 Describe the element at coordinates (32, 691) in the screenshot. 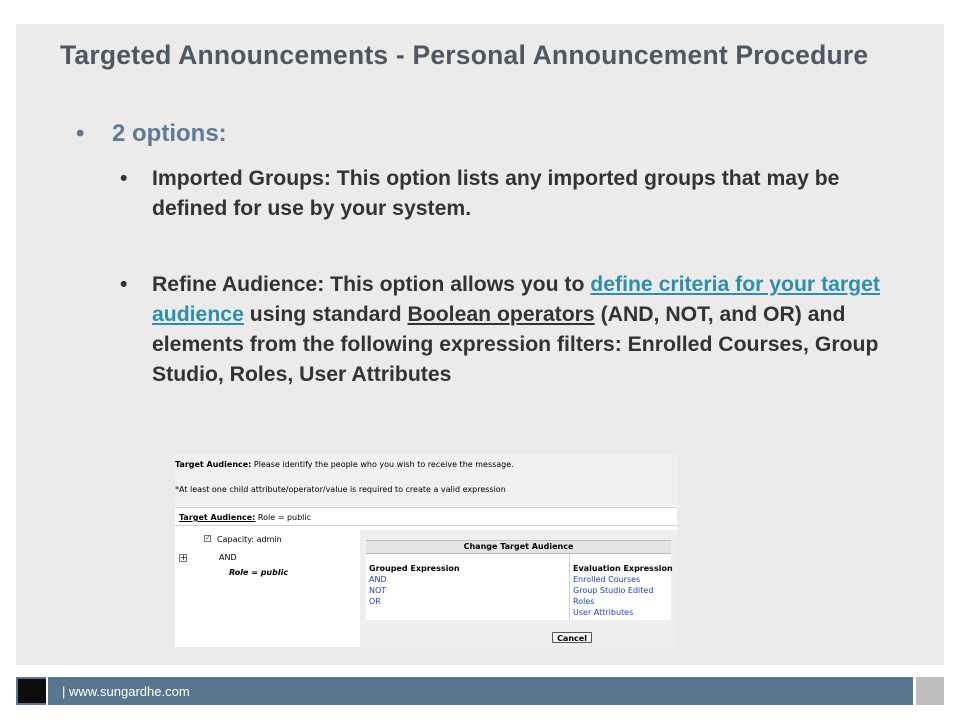

I see `footer-black-square` at that location.